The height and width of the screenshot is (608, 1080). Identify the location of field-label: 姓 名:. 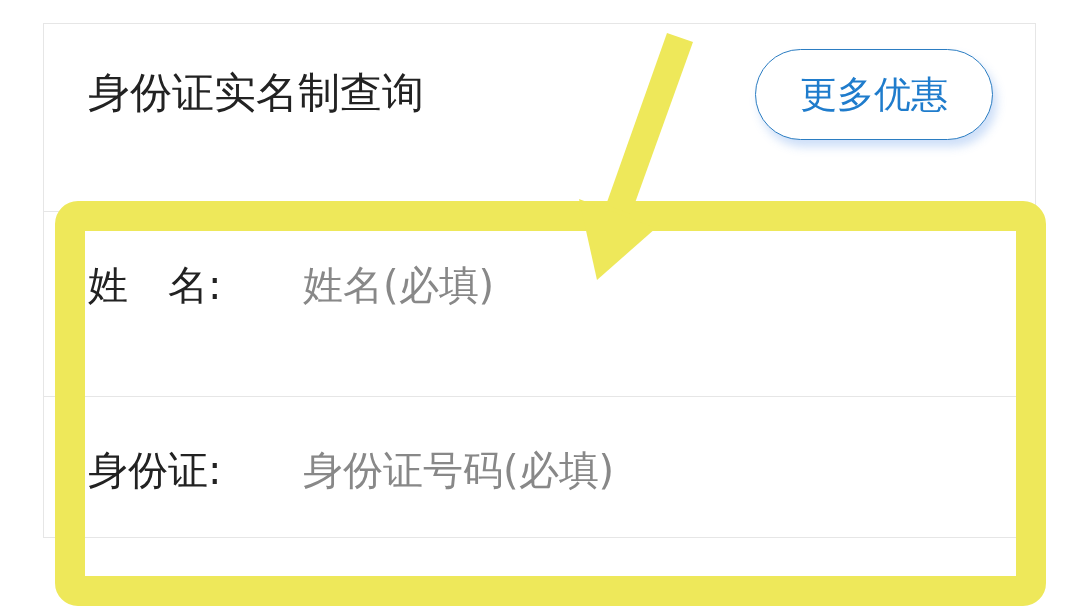
(155, 285).